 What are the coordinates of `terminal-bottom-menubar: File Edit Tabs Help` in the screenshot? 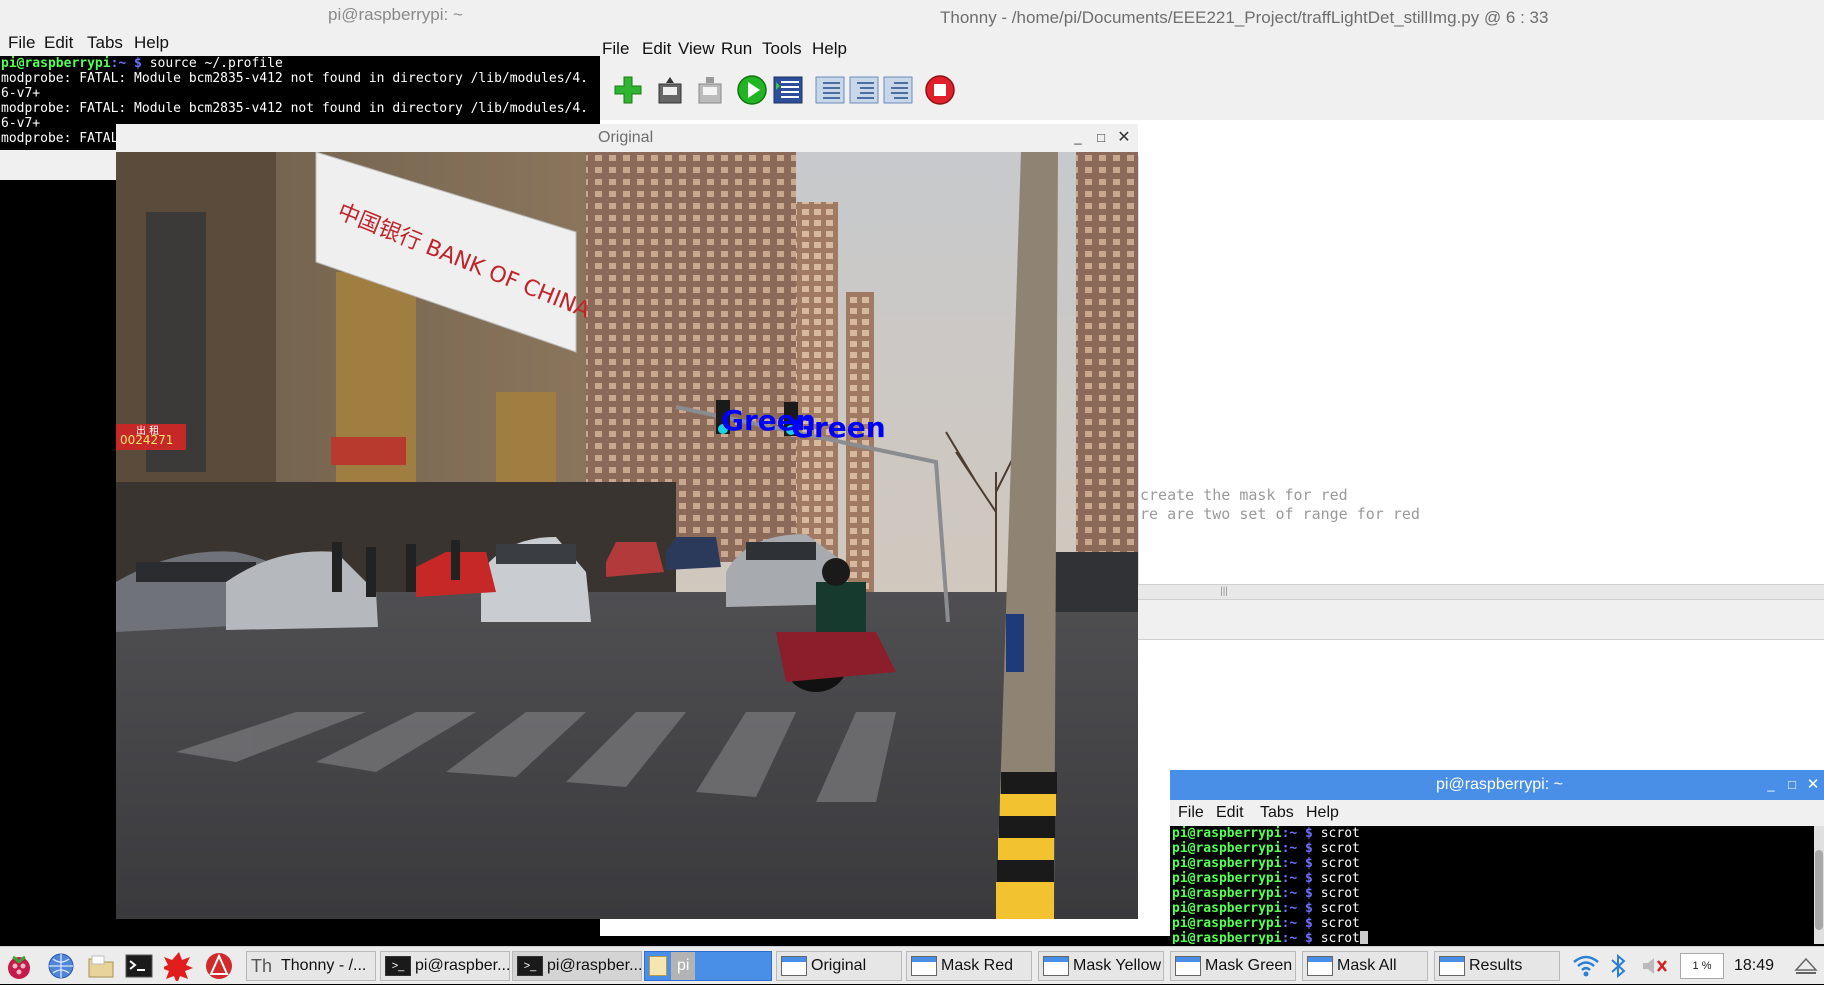 It's located at (1497, 813).